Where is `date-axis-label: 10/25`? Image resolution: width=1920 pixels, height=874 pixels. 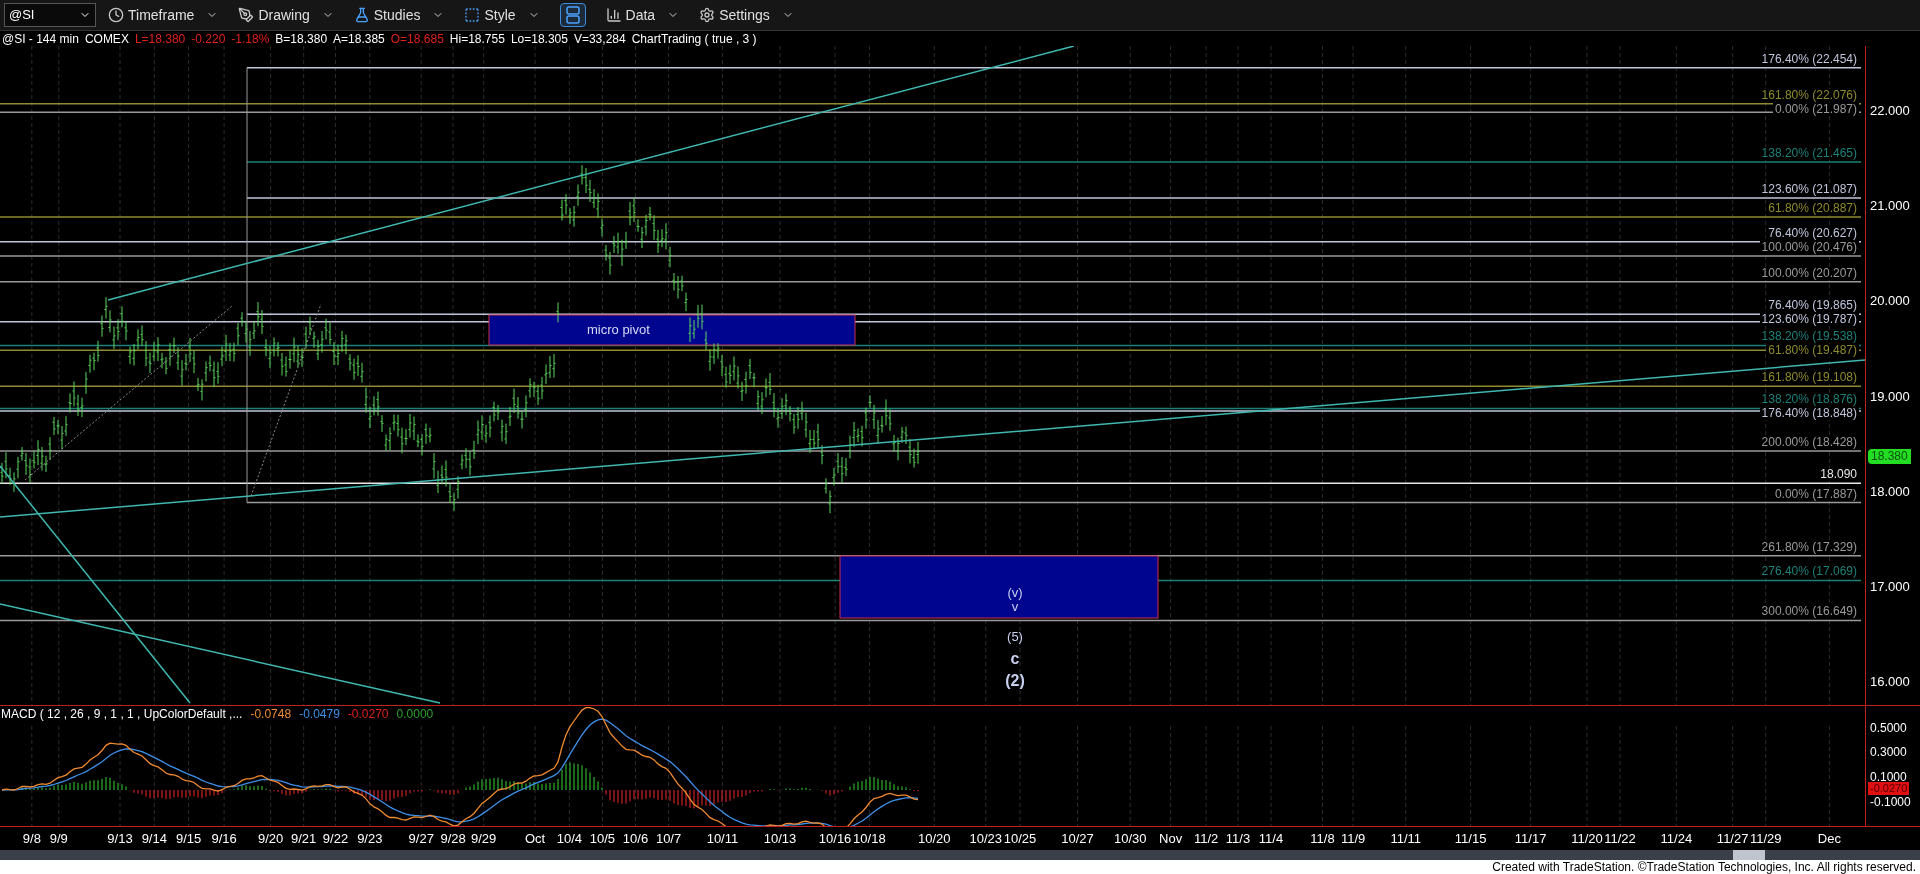 date-axis-label: 10/25 is located at coordinates (1020, 838).